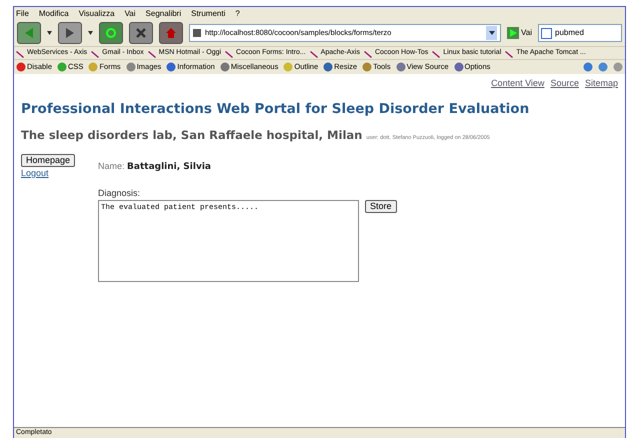 The height and width of the screenshot is (438, 636). I want to click on menu-item: Segnalibri, so click(164, 14).